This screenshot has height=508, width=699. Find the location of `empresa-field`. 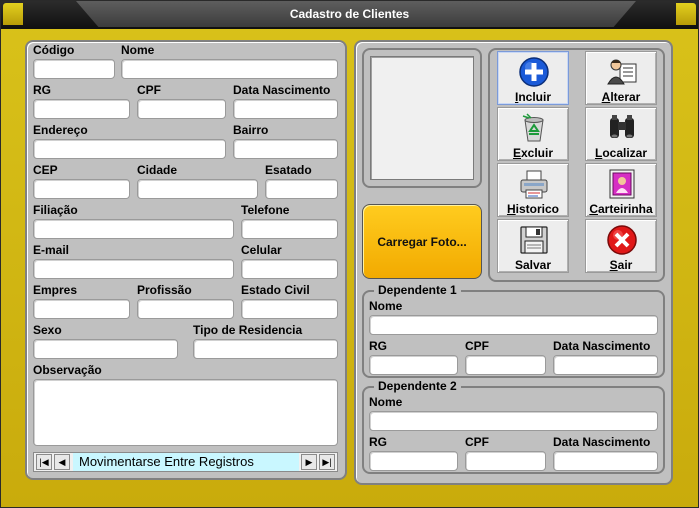

empresa-field is located at coordinates (81, 309).